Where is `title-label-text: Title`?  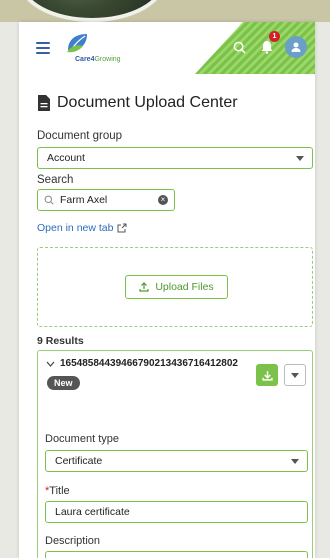 title-label-text: Title is located at coordinates (59, 491).